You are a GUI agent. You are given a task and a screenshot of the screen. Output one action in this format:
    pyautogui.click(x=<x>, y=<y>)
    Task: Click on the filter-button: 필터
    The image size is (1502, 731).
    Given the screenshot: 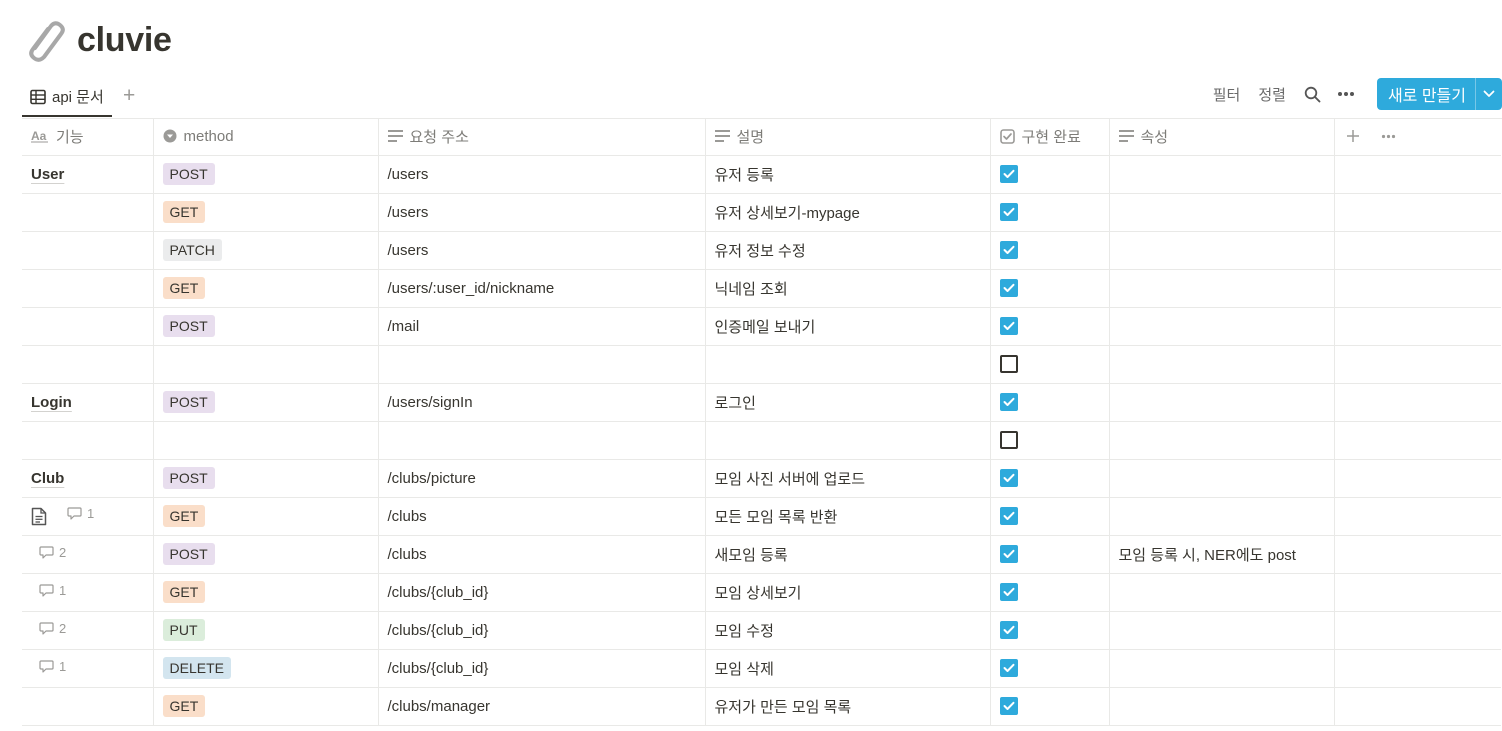 What is the action you would take?
    pyautogui.click(x=1227, y=94)
    